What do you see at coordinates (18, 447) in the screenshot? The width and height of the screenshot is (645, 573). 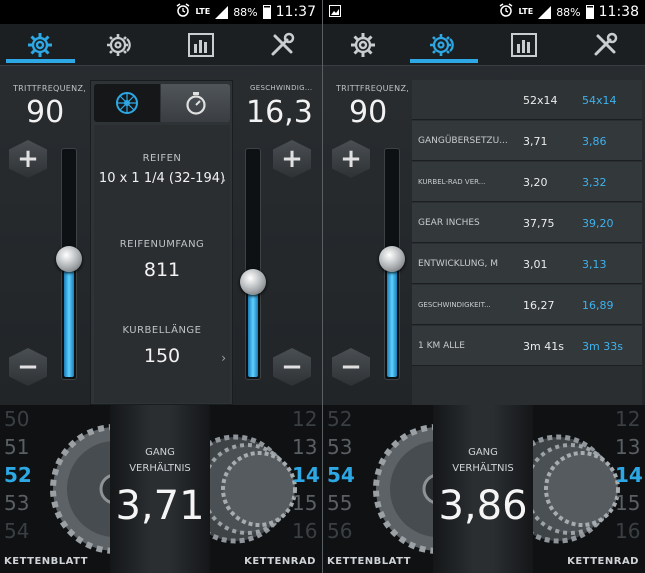 I see `chainring-option: 51` at bounding box center [18, 447].